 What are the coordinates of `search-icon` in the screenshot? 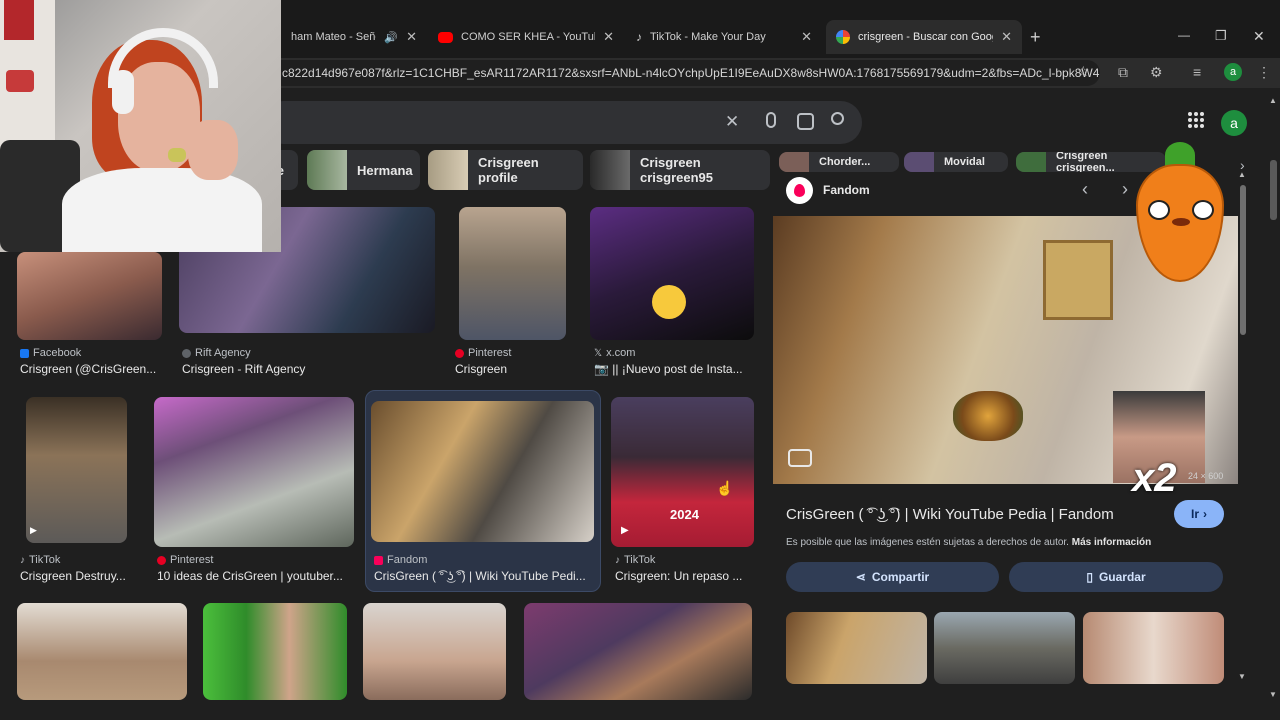 It's located at (837, 118).